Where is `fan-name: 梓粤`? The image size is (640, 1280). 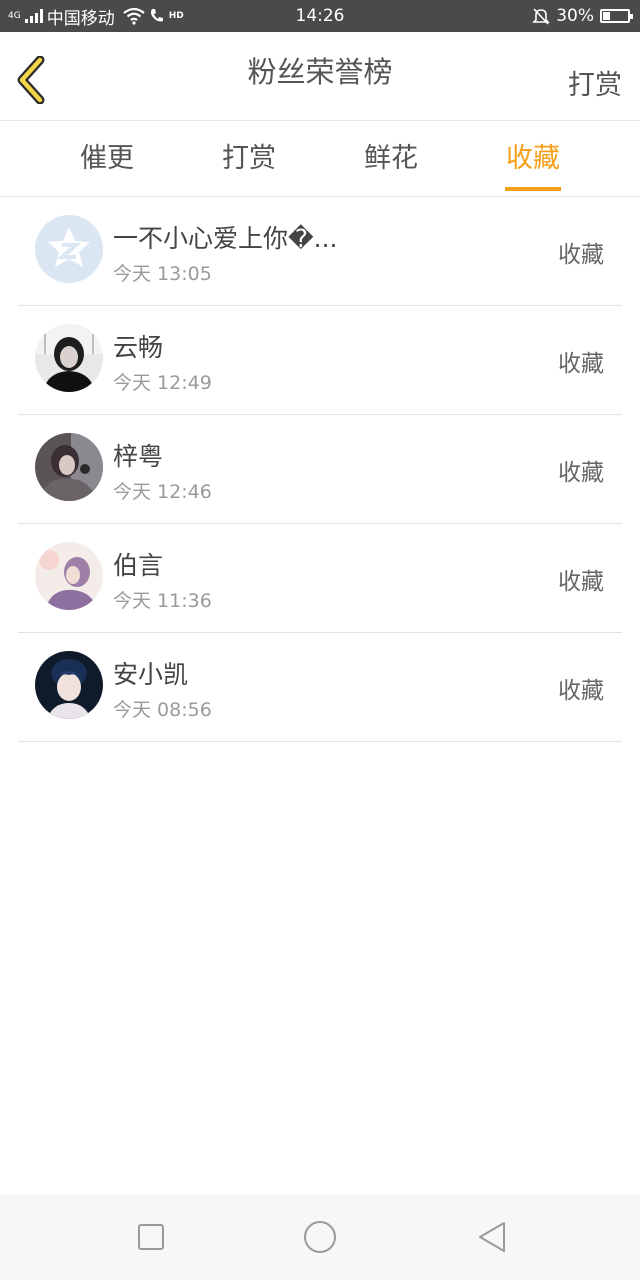
fan-name: 梓粤 is located at coordinates (138, 456).